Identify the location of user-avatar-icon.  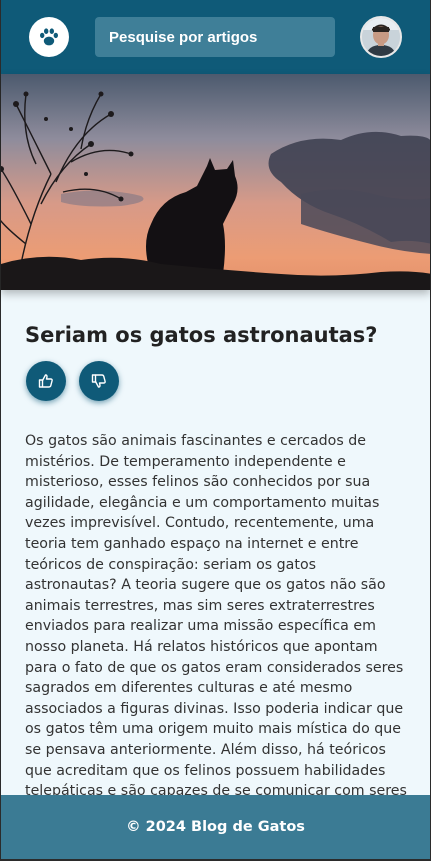
(381, 37).